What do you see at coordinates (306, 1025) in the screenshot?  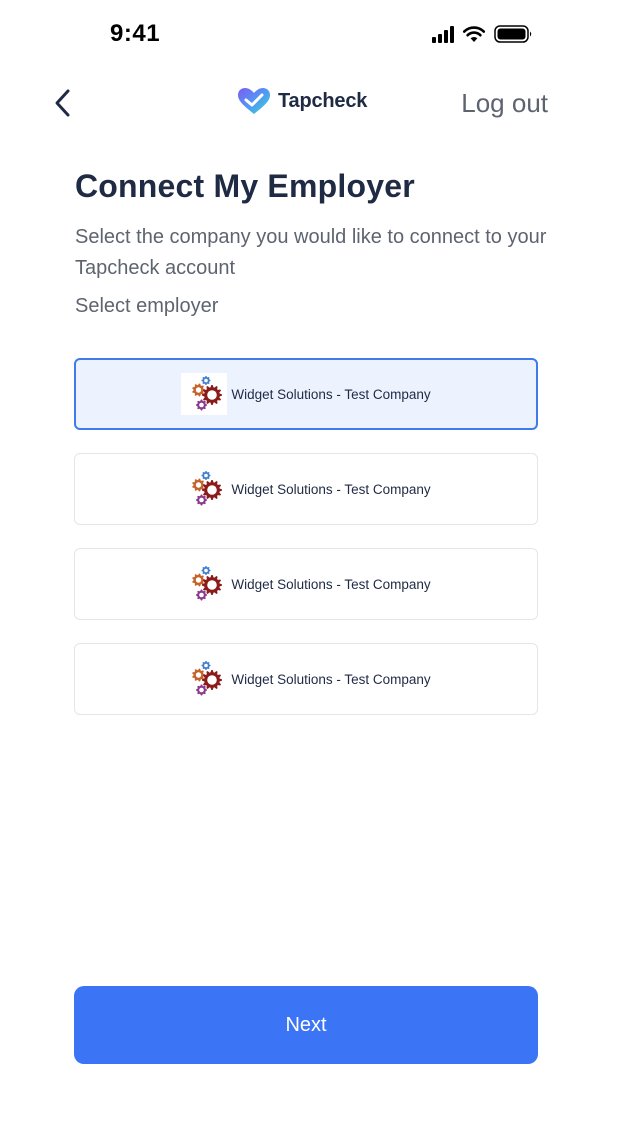 I see `next-button: Next` at bounding box center [306, 1025].